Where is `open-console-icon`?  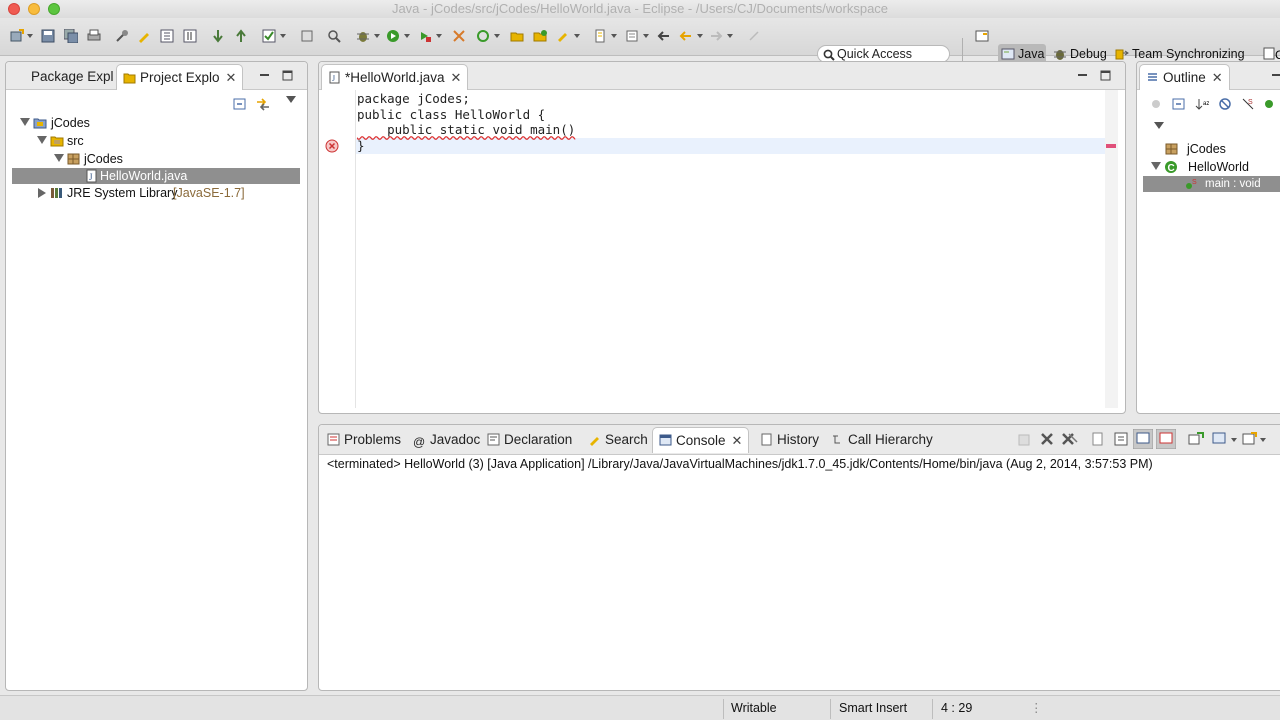 open-console-icon is located at coordinates (1250, 439).